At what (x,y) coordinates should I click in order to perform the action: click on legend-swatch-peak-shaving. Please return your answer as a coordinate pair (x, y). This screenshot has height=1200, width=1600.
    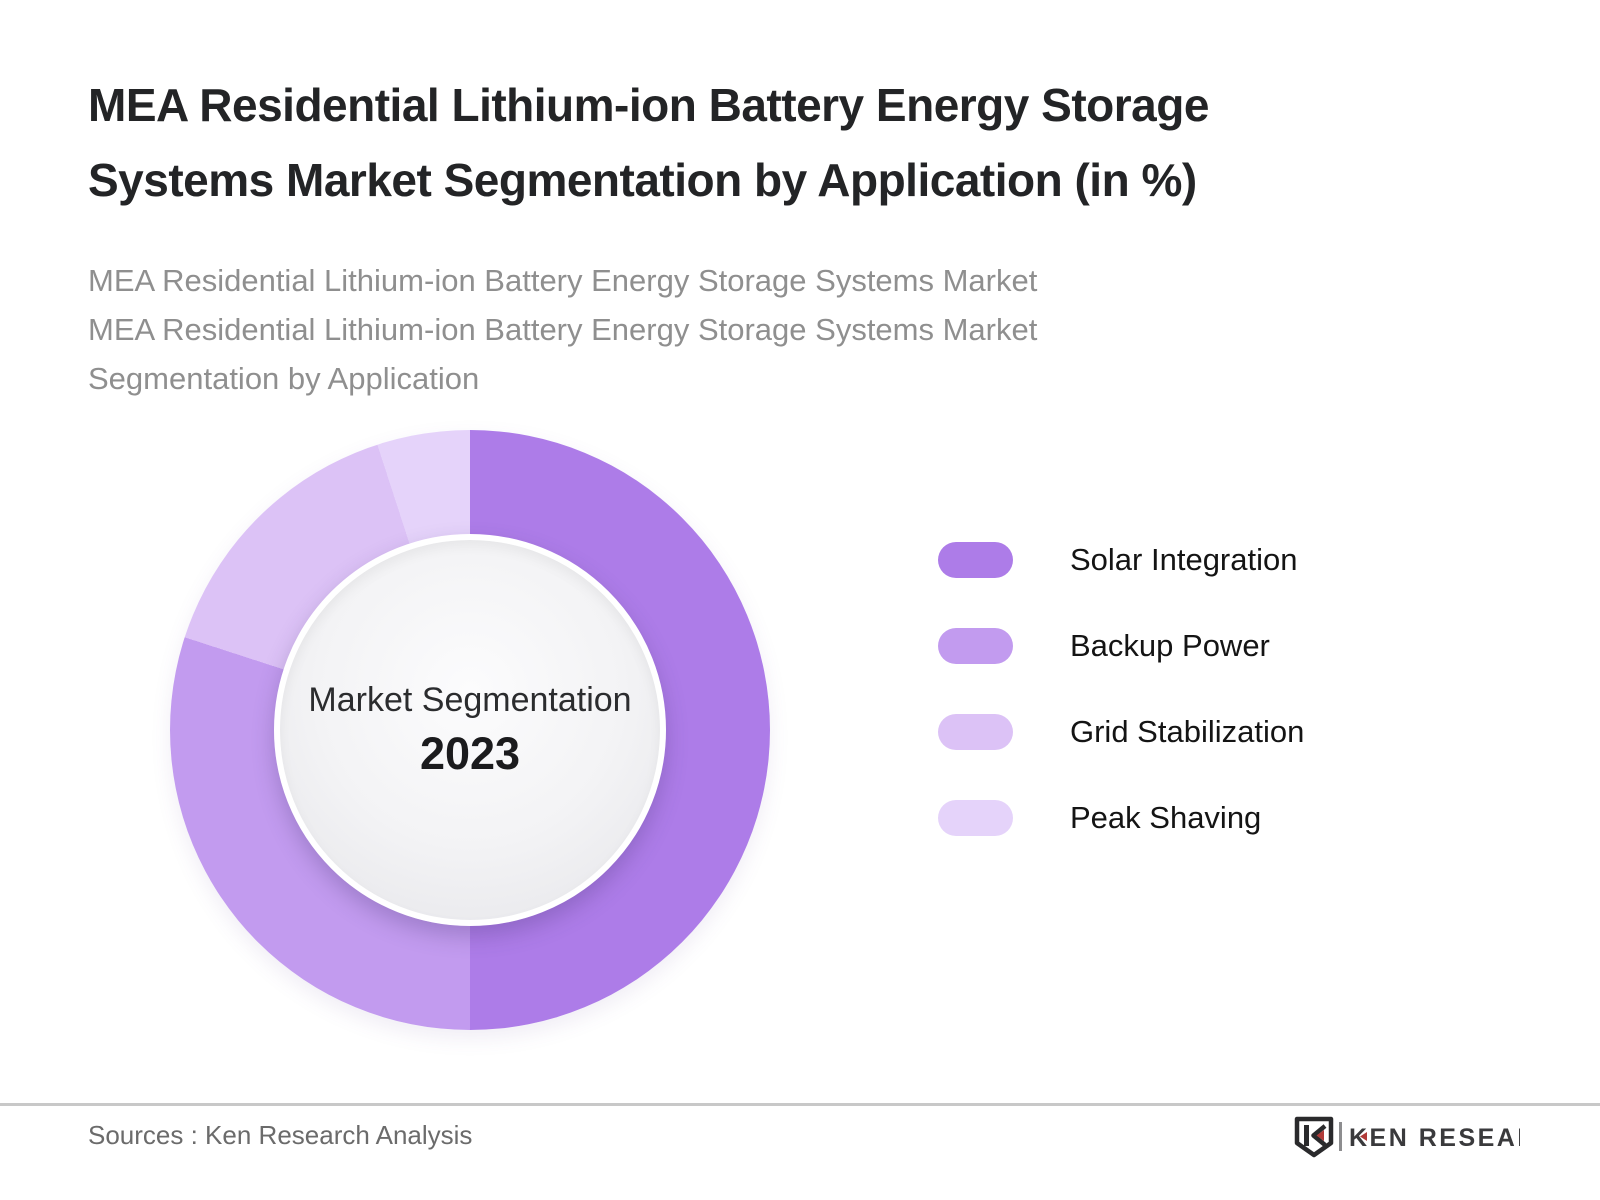
    Looking at the image, I should click on (975, 818).